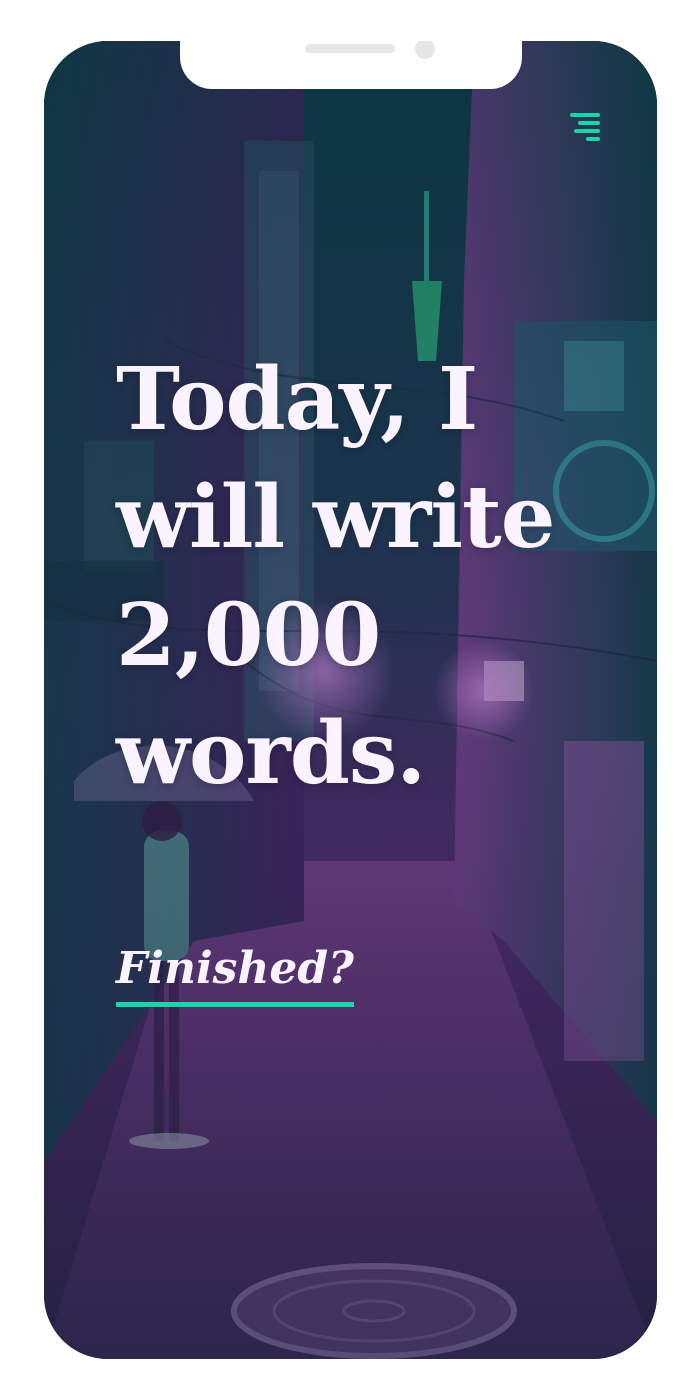 Image resolution: width=700 pixels, height=1400 pixels. What do you see at coordinates (235, 975) in the screenshot?
I see `finished-link: Finished?` at bounding box center [235, 975].